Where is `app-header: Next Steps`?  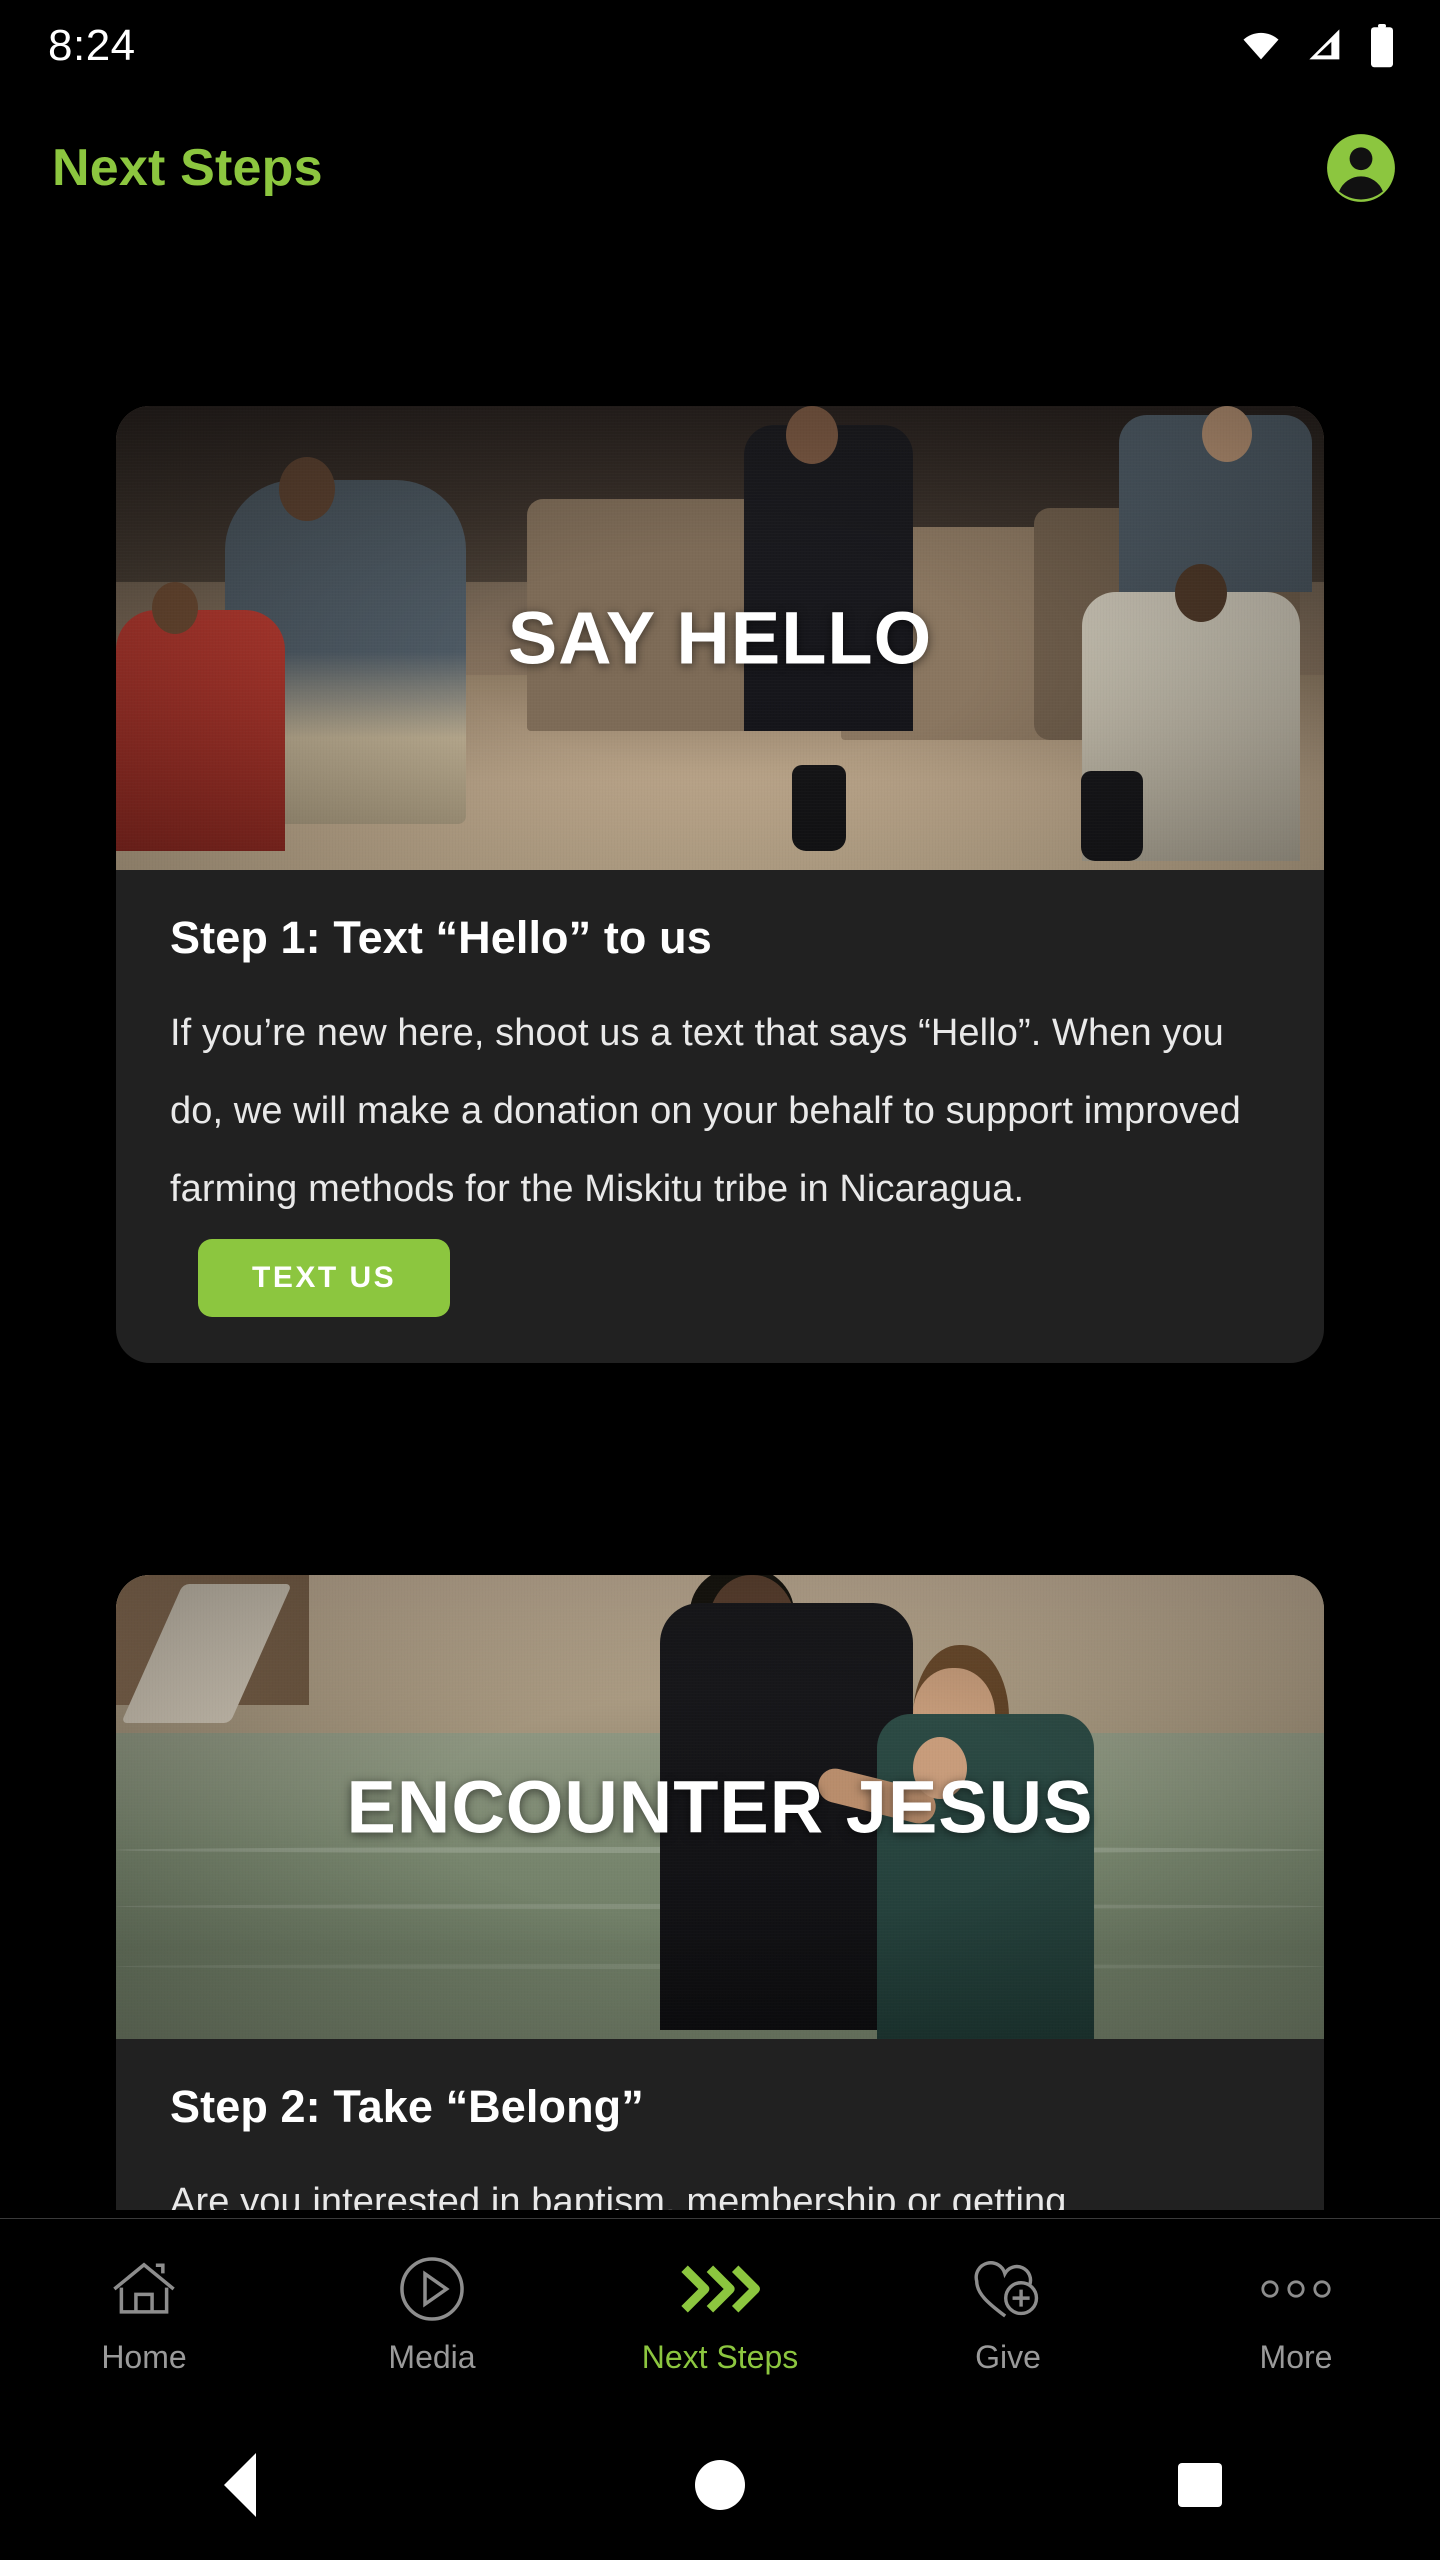
app-header: Next Steps is located at coordinates (720, 168).